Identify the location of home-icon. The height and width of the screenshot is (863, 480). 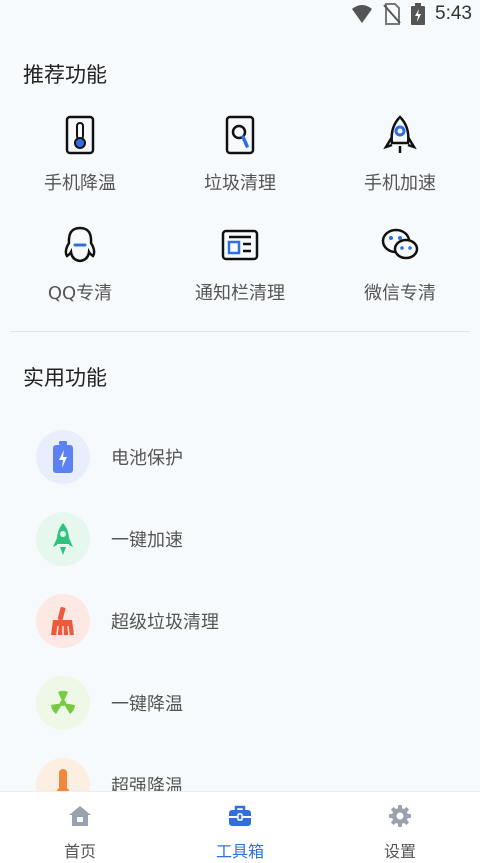
(80, 816).